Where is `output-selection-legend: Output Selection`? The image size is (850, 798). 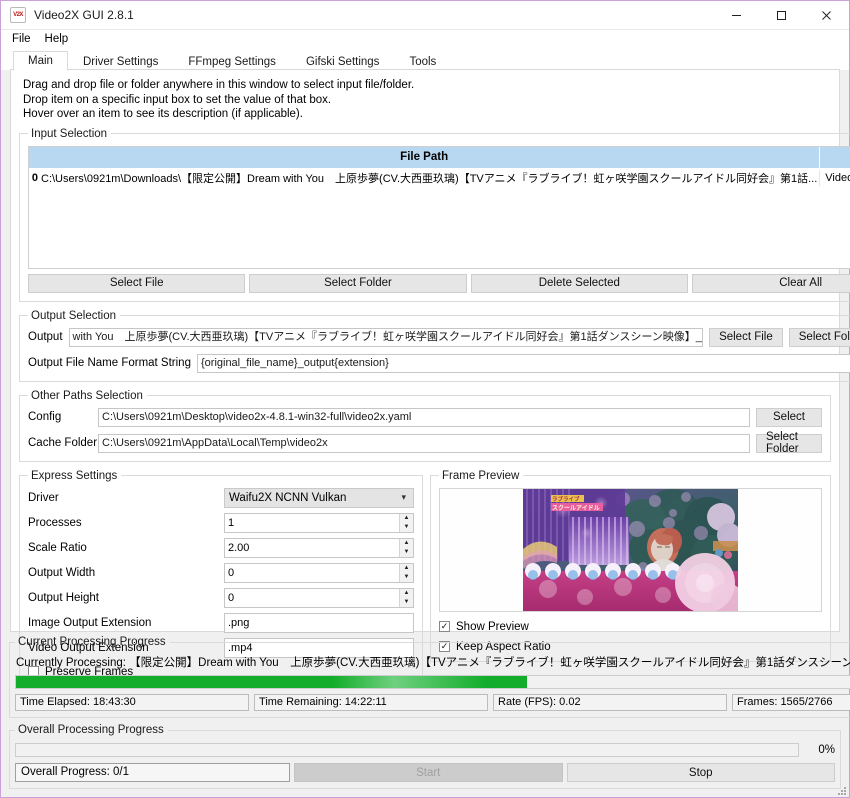
output-selection-legend: Output Selection is located at coordinates (74, 315).